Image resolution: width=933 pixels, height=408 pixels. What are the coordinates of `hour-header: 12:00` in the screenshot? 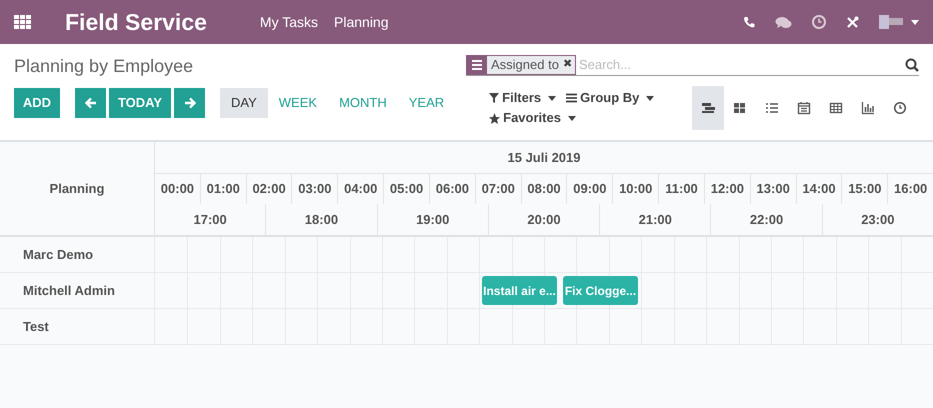 It's located at (727, 189).